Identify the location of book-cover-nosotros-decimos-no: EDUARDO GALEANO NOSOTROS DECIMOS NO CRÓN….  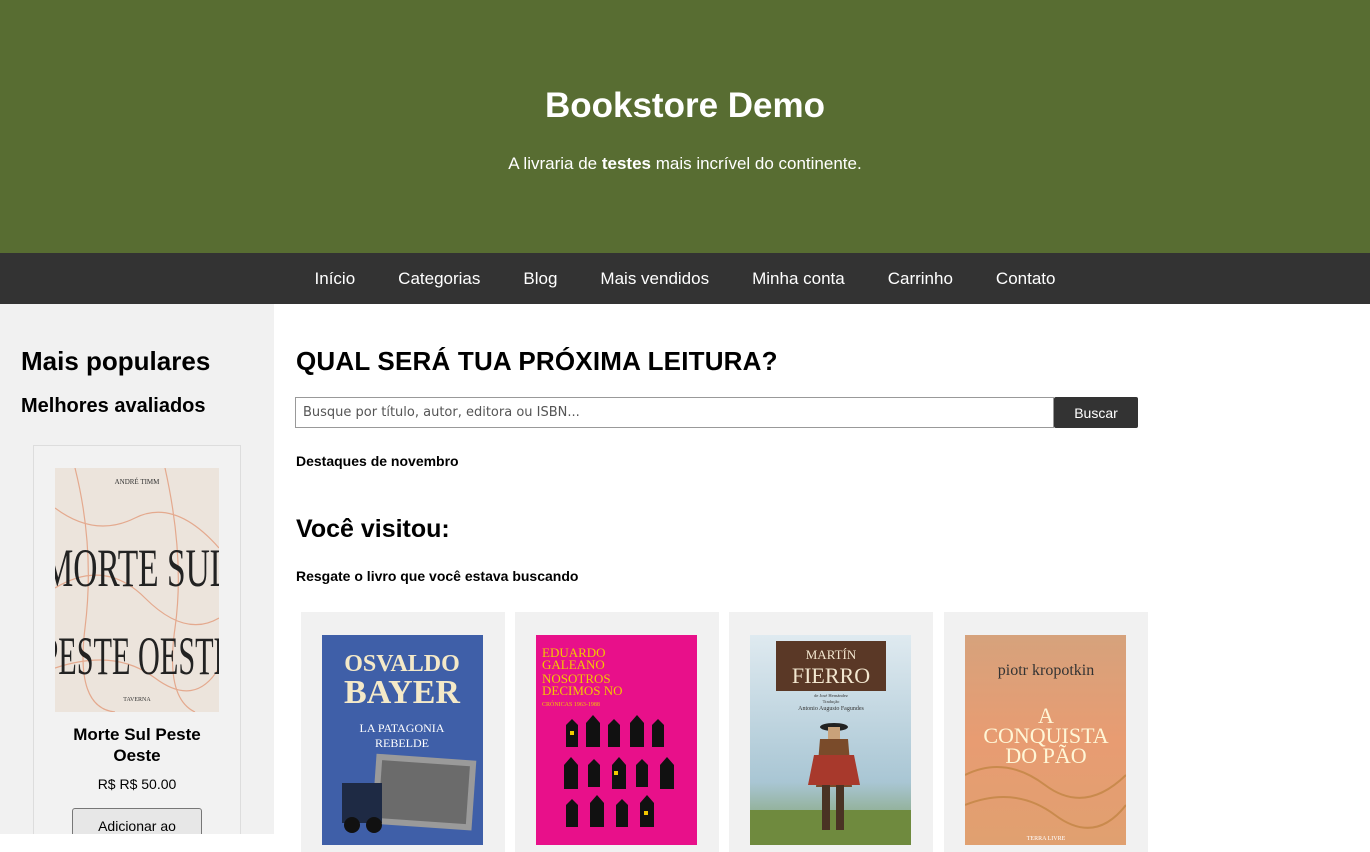
(616, 740).